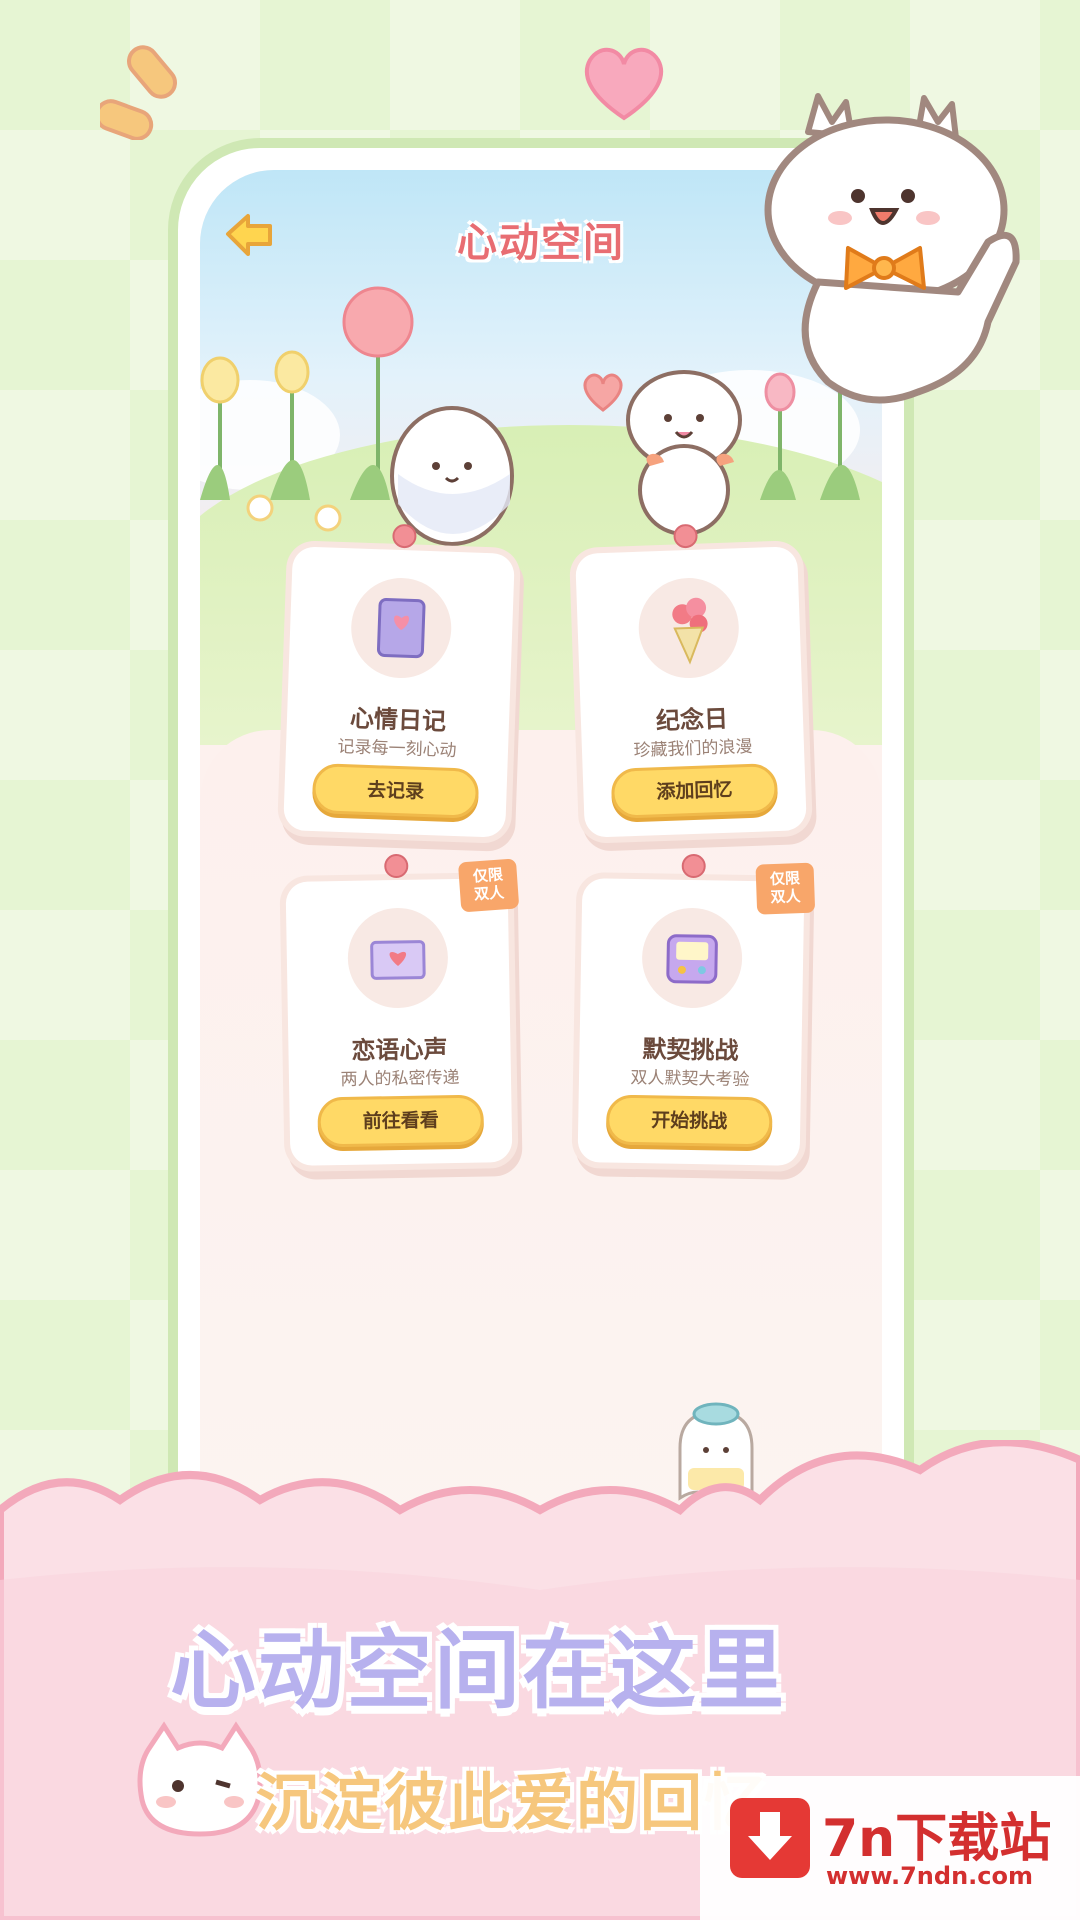 The width and height of the screenshot is (1080, 1920). I want to click on deer-mascot-illustration, so click(684, 453).